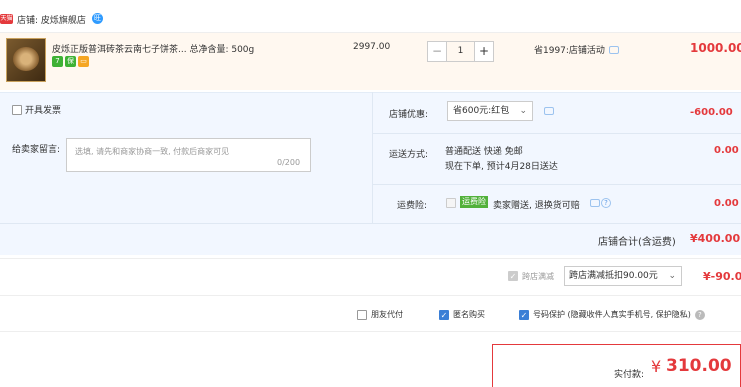 This screenshot has height=387, width=741. I want to click on number-protect-label: 号码保护 (隐藏收件人真实手机号, 保护隐私), so click(612, 314).